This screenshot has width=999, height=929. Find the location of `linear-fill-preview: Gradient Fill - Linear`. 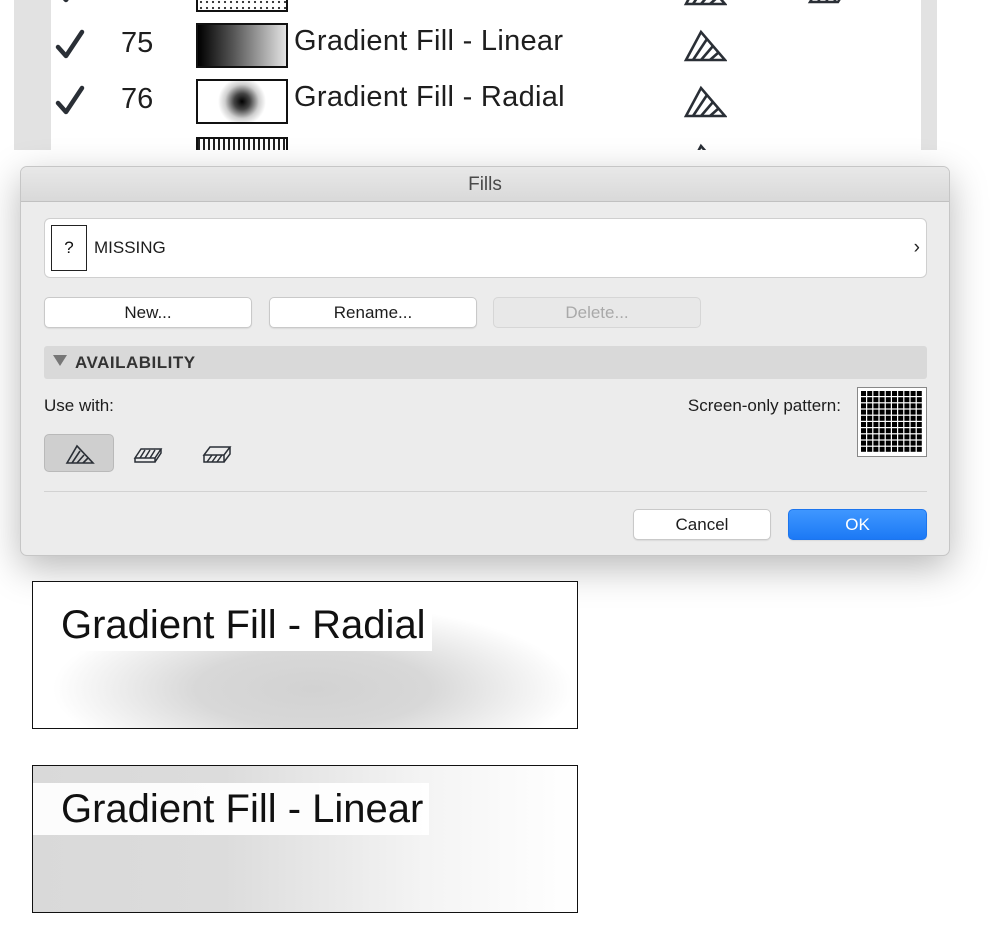

linear-fill-preview: Gradient Fill - Linear is located at coordinates (305, 839).